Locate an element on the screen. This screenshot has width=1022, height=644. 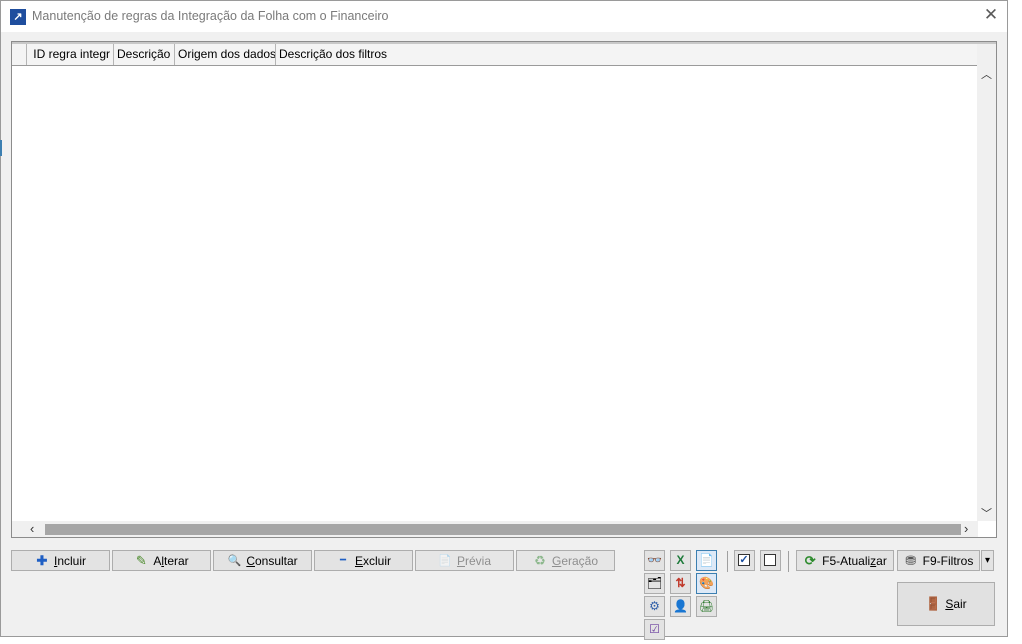
consultar-label: Consultar is located at coordinates (272, 560).